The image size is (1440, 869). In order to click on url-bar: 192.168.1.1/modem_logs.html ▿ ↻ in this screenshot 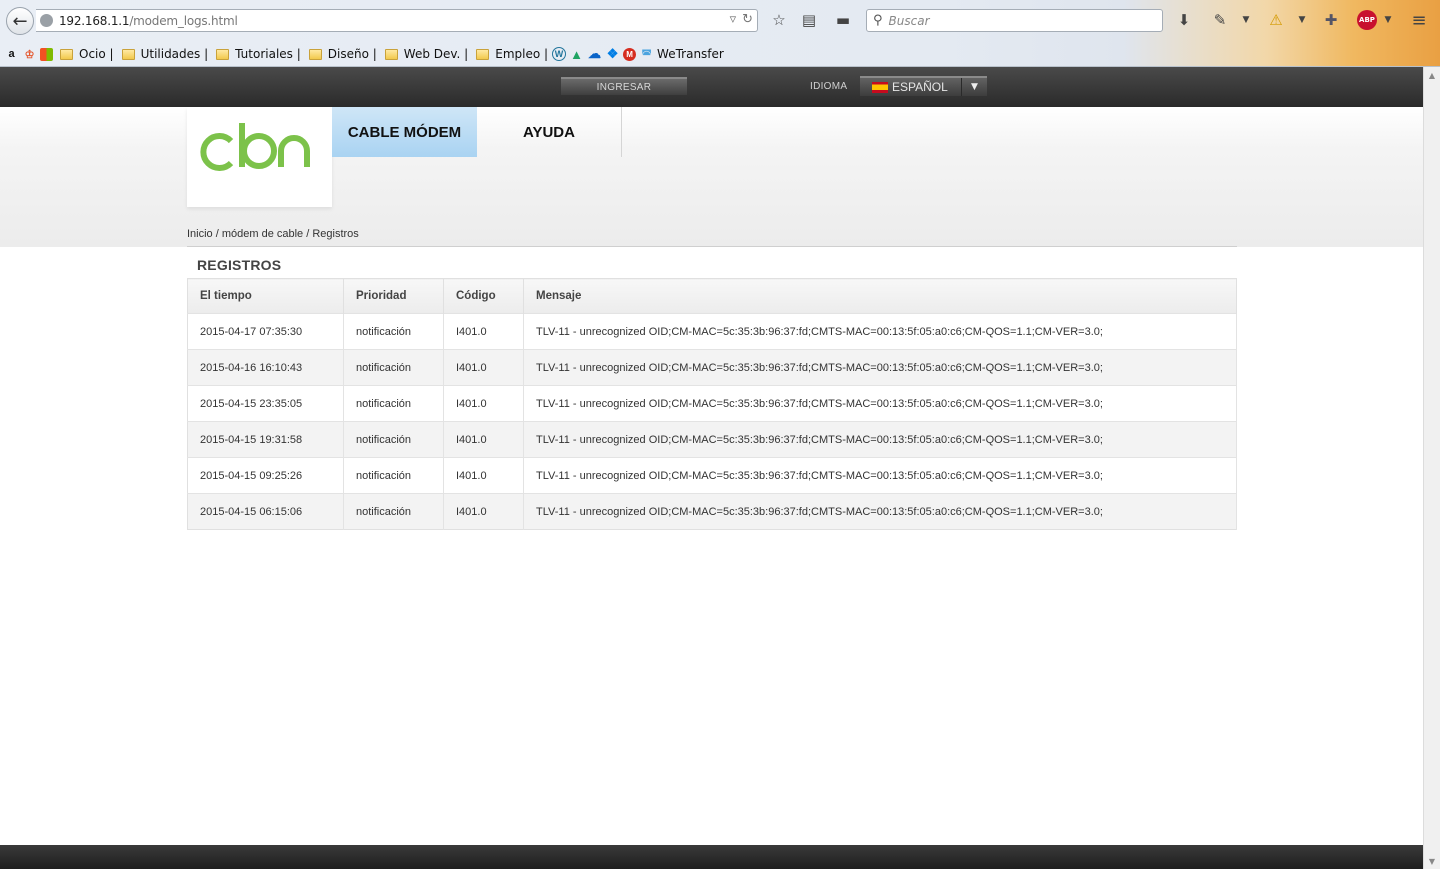, I will do `click(397, 20)`.